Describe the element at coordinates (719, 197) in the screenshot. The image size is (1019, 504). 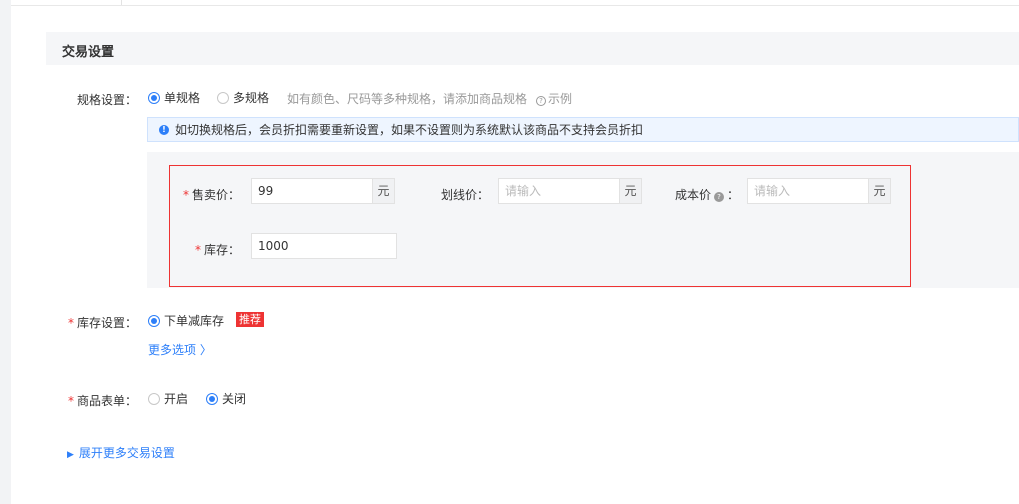
I see `question-icon: ?` at that location.